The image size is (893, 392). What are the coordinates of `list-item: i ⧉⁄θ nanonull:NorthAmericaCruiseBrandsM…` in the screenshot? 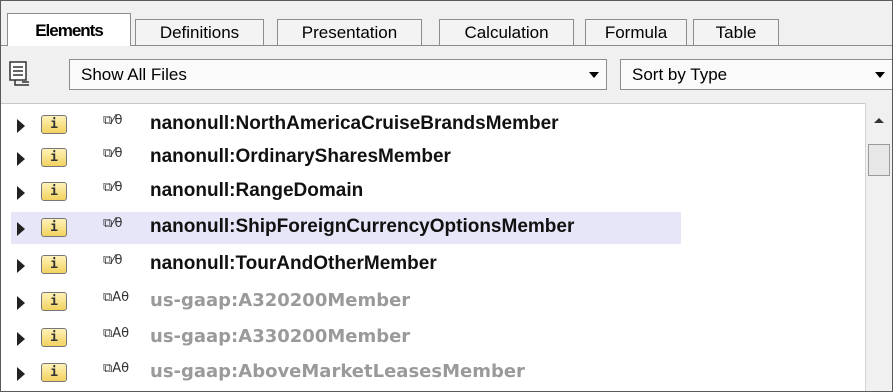 It's located at (346, 125).